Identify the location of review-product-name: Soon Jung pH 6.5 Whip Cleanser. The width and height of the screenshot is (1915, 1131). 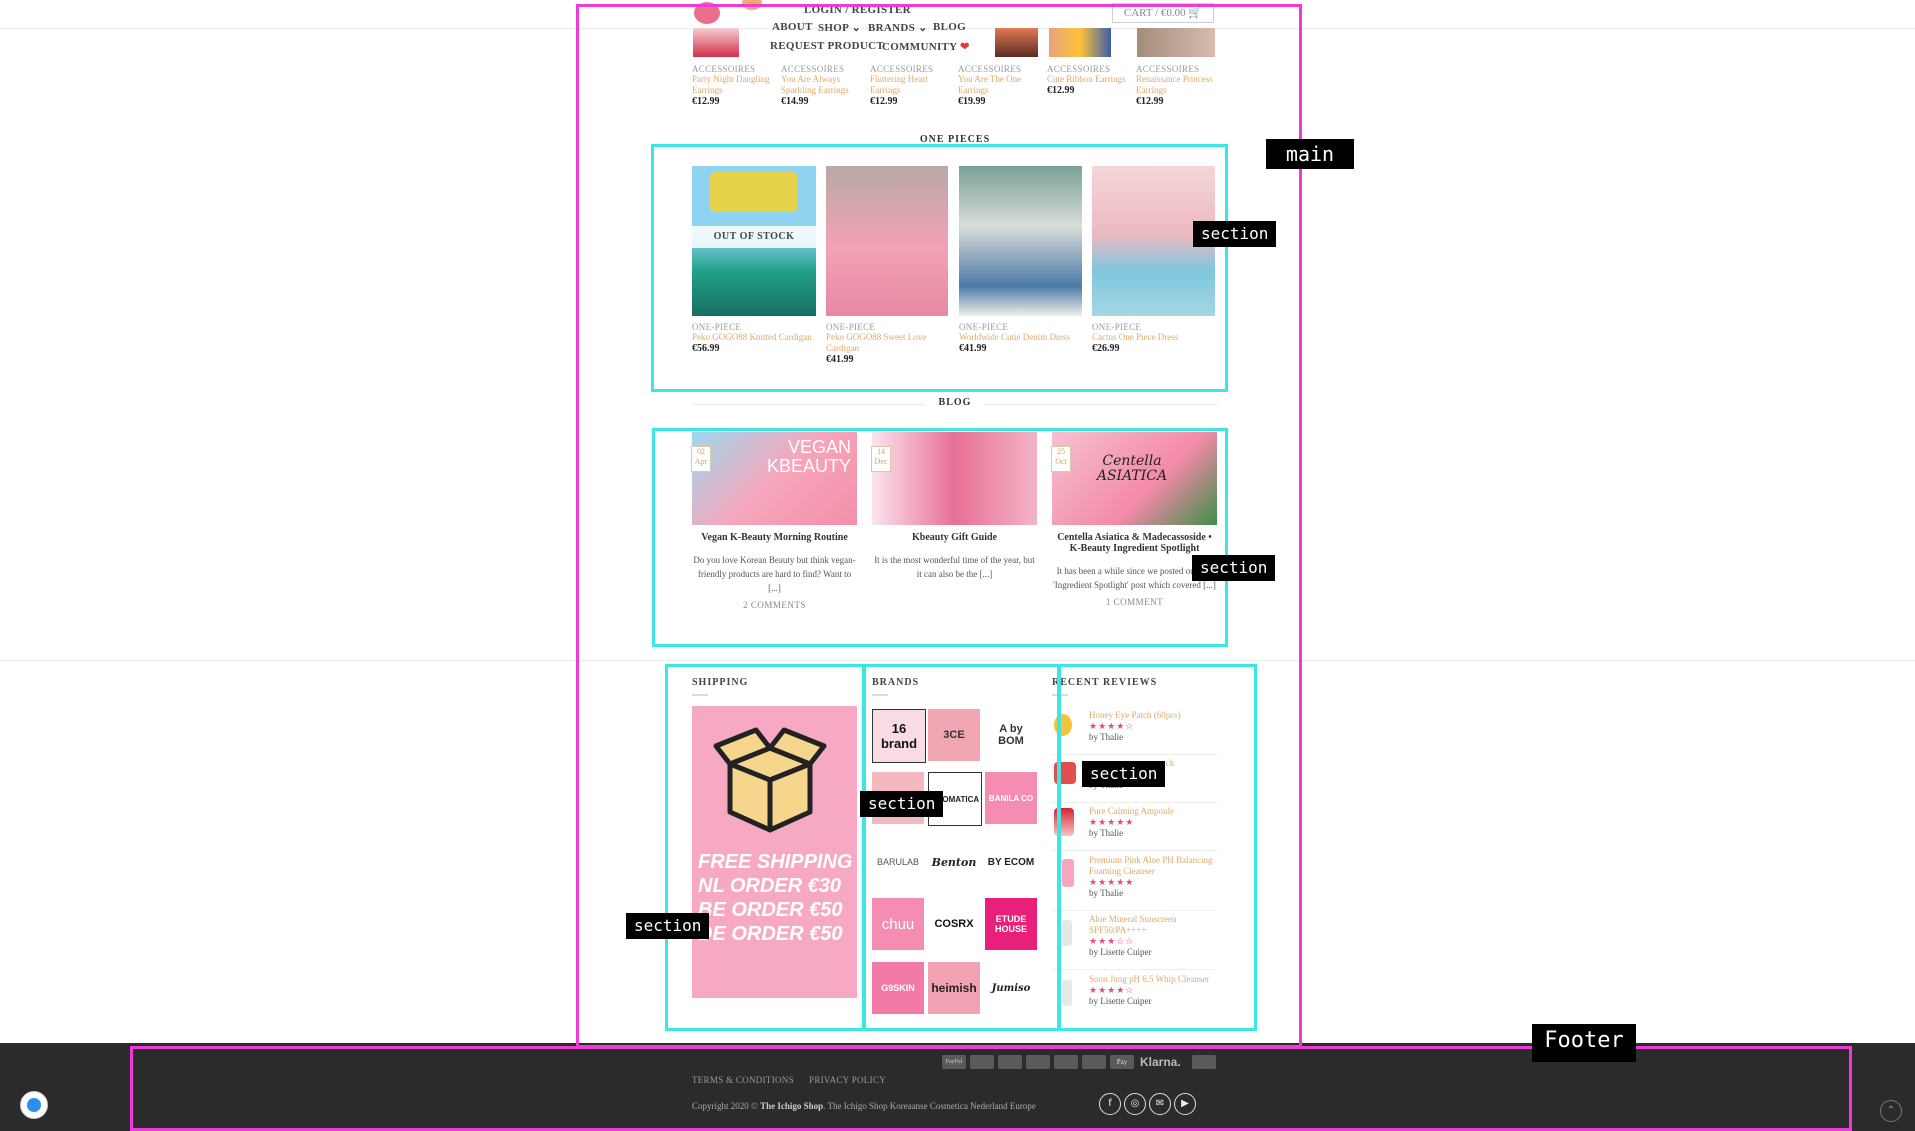
(1153, 979).